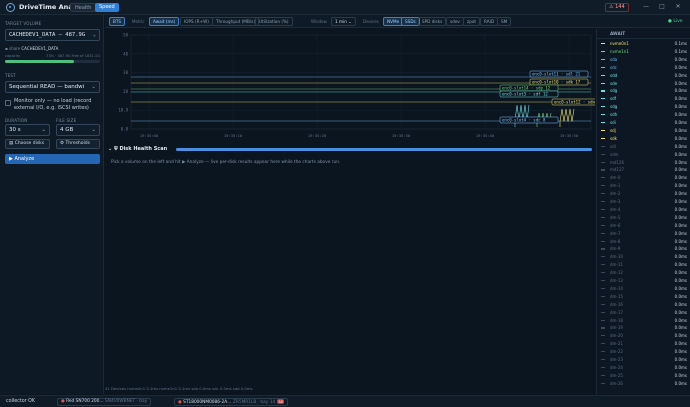  I want to click on alert-badge: ⚠ 144, so click(617, 7).